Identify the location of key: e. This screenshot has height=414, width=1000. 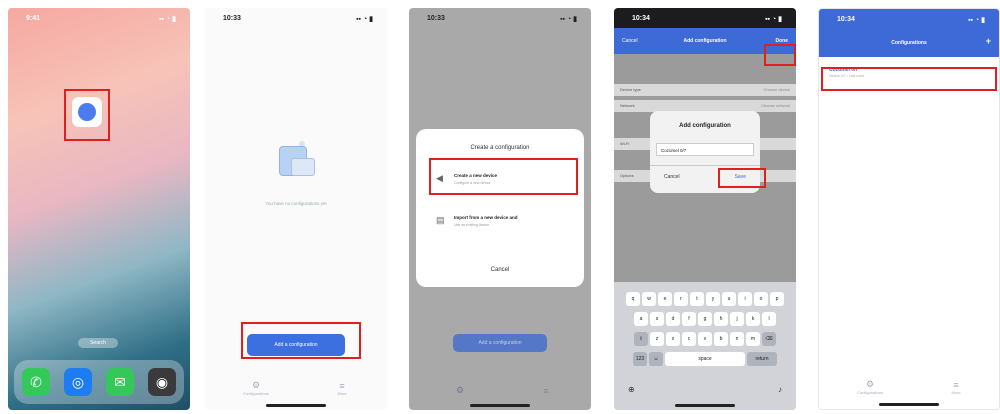
(665, 299).